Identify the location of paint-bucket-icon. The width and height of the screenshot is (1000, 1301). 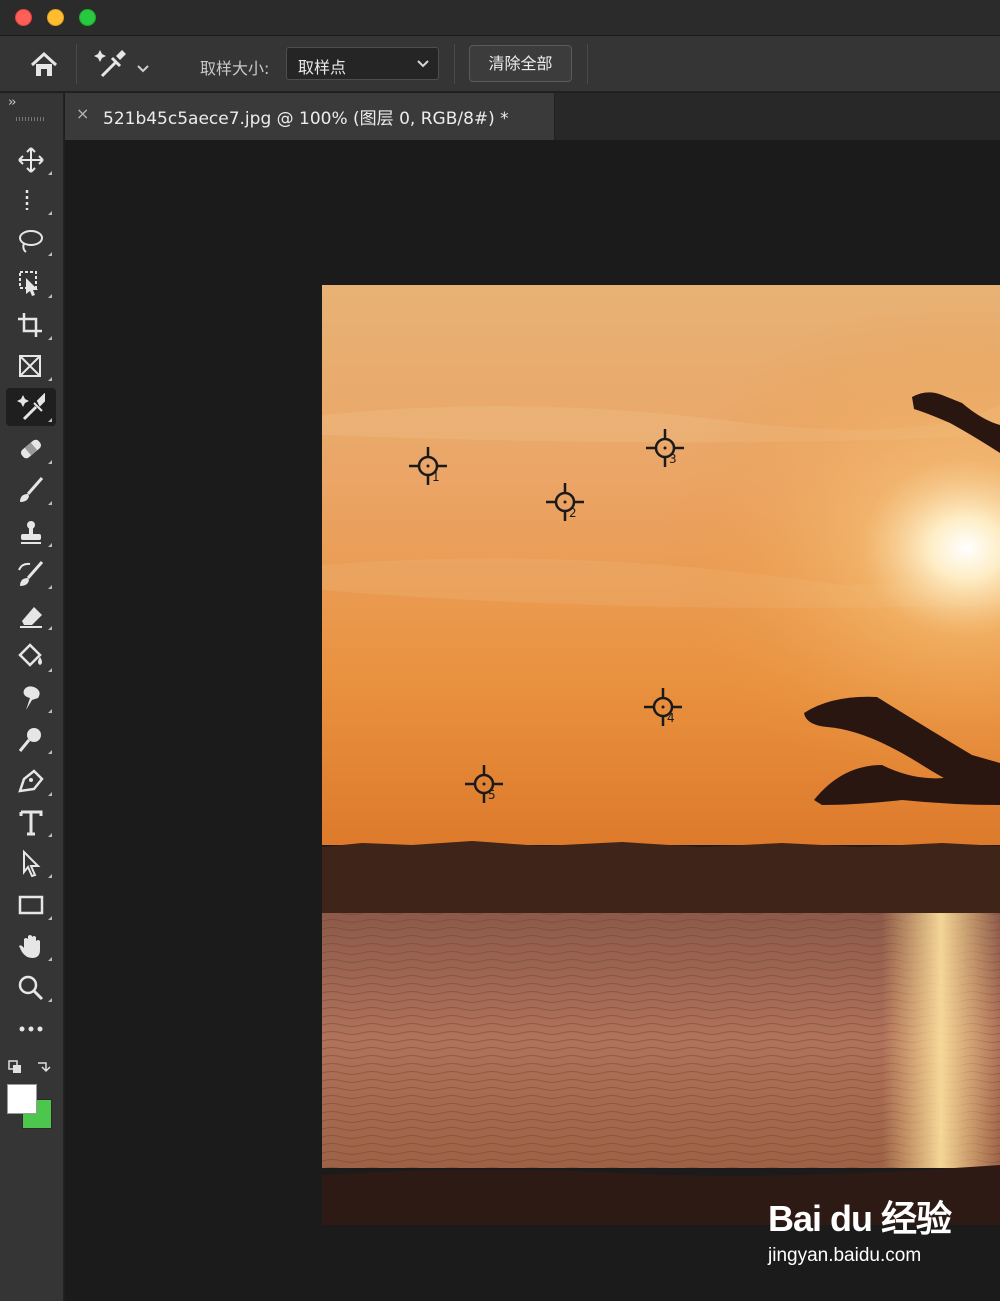
(30, 655).